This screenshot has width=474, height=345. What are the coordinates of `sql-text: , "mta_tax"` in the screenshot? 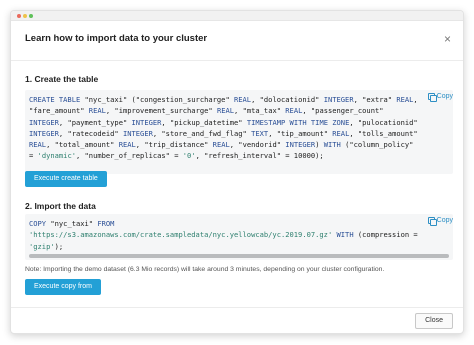 It's located at (260, 111).